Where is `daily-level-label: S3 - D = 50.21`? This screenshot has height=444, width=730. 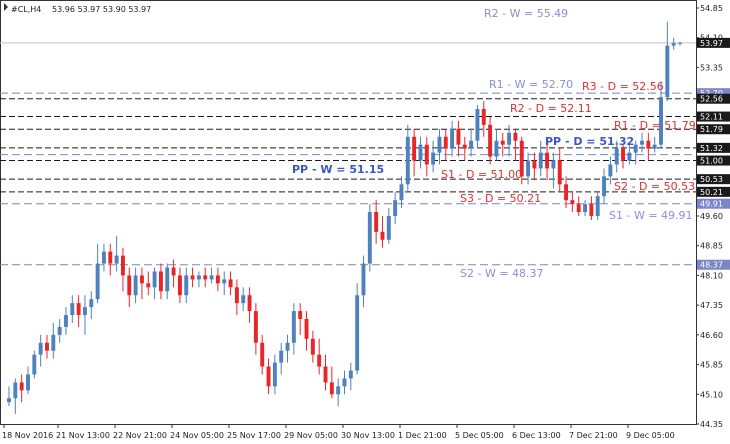
daily-level-label: S3 - D = 50.21 is located at coordinates (500, 198).